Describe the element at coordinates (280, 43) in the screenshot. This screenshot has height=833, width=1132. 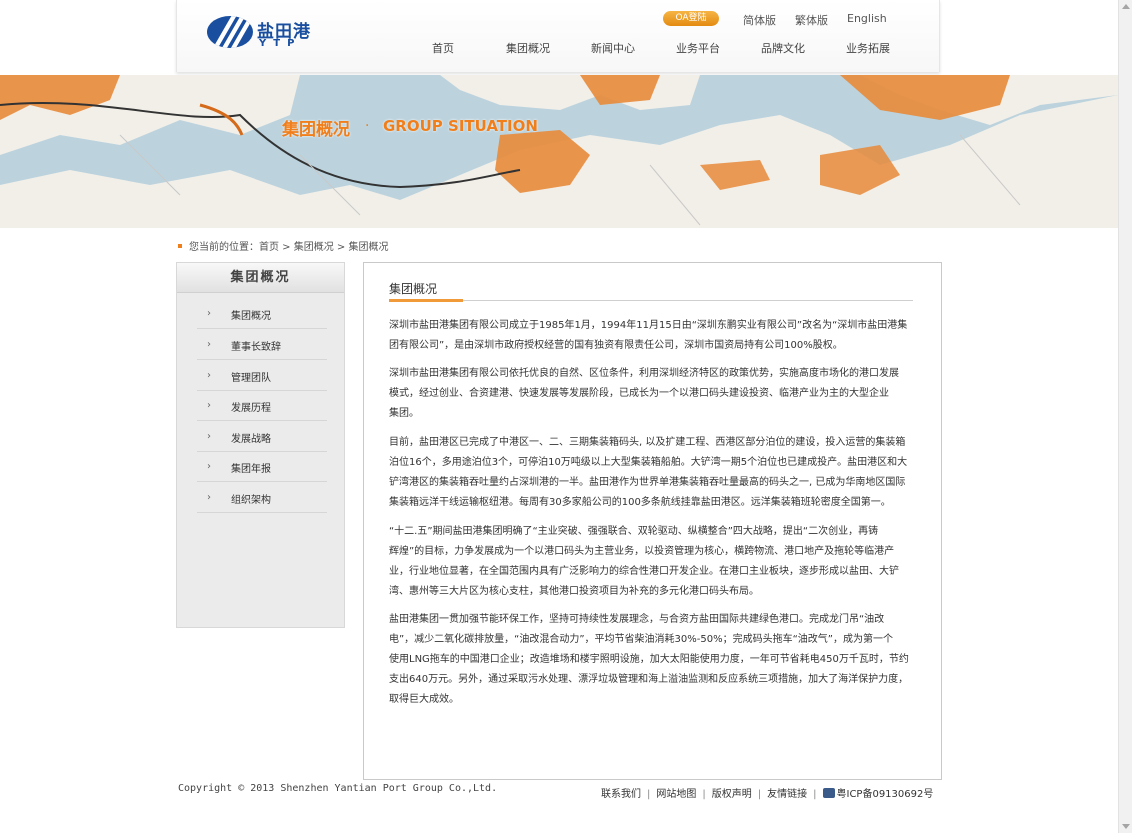
I see `logo-english-name: YTP` at that location.